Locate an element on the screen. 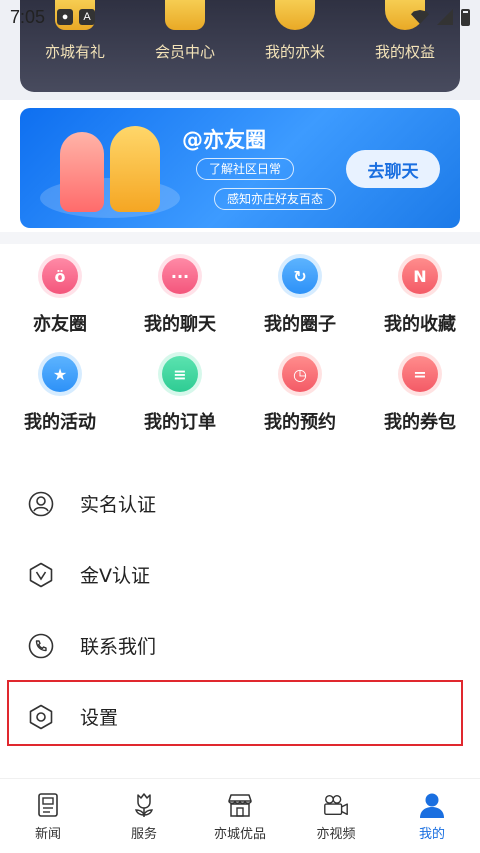 This screenshot has height=853, width=480. member-item-label: 会员中心 is located at coordinates (184, 52).